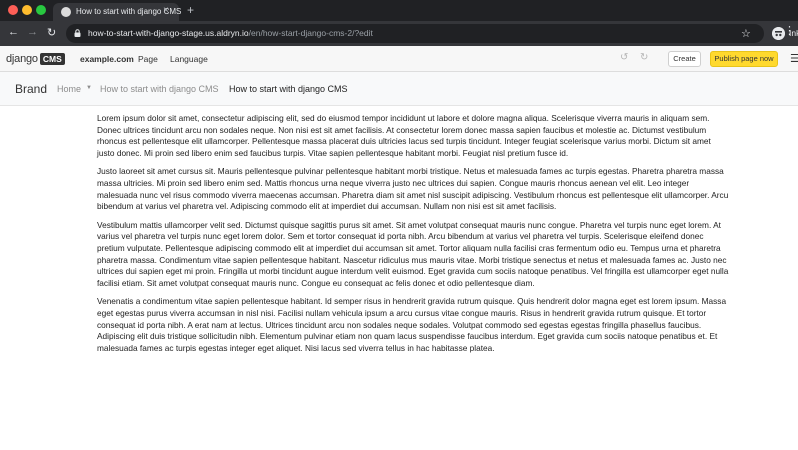 The image size is (798, 450). I want to click on redo-icon: ↻, so click(644, 57).